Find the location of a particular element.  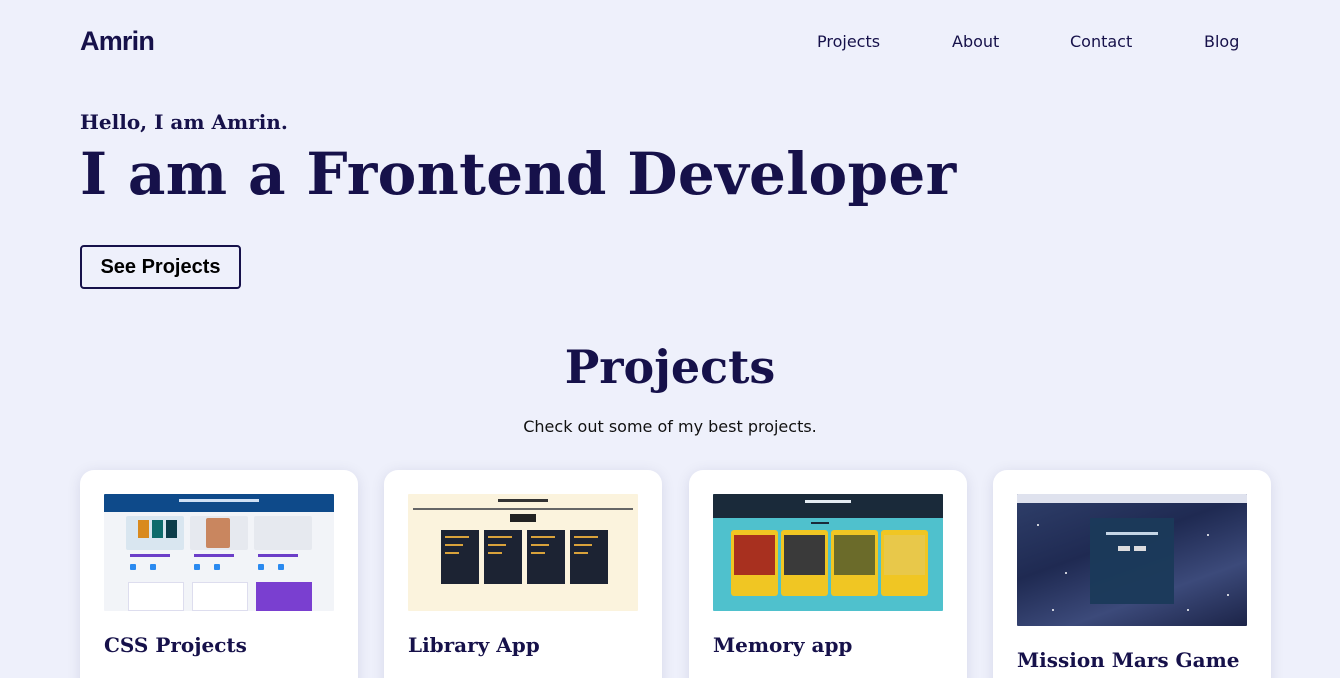

project-card-library-app: Library App is located at coordinates (523, 574).